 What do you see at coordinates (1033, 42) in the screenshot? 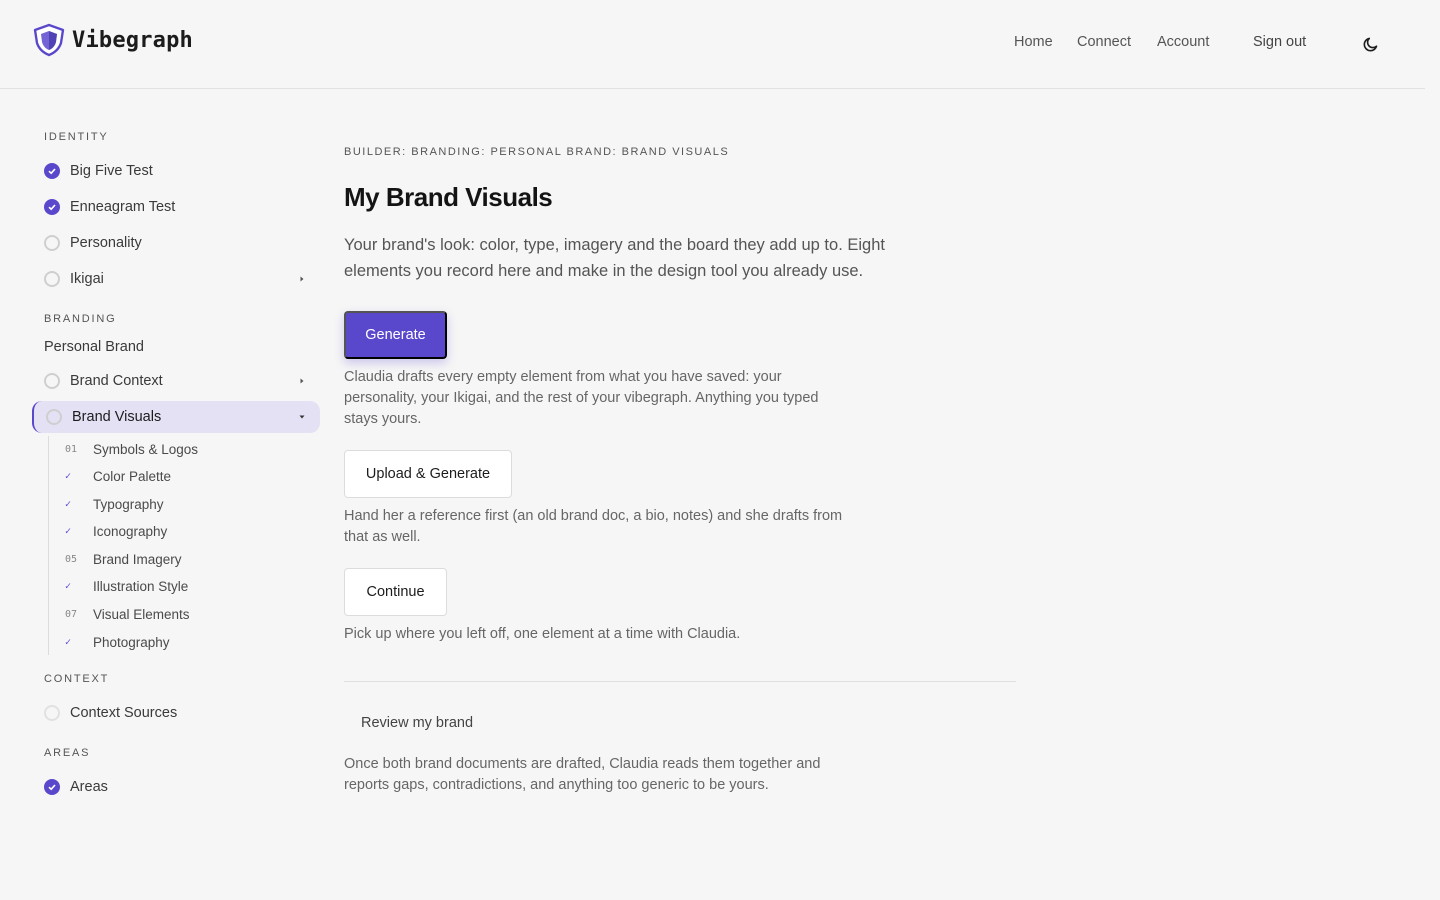
I see `nav-home-link: Home` at bounding box center [1033, 42].